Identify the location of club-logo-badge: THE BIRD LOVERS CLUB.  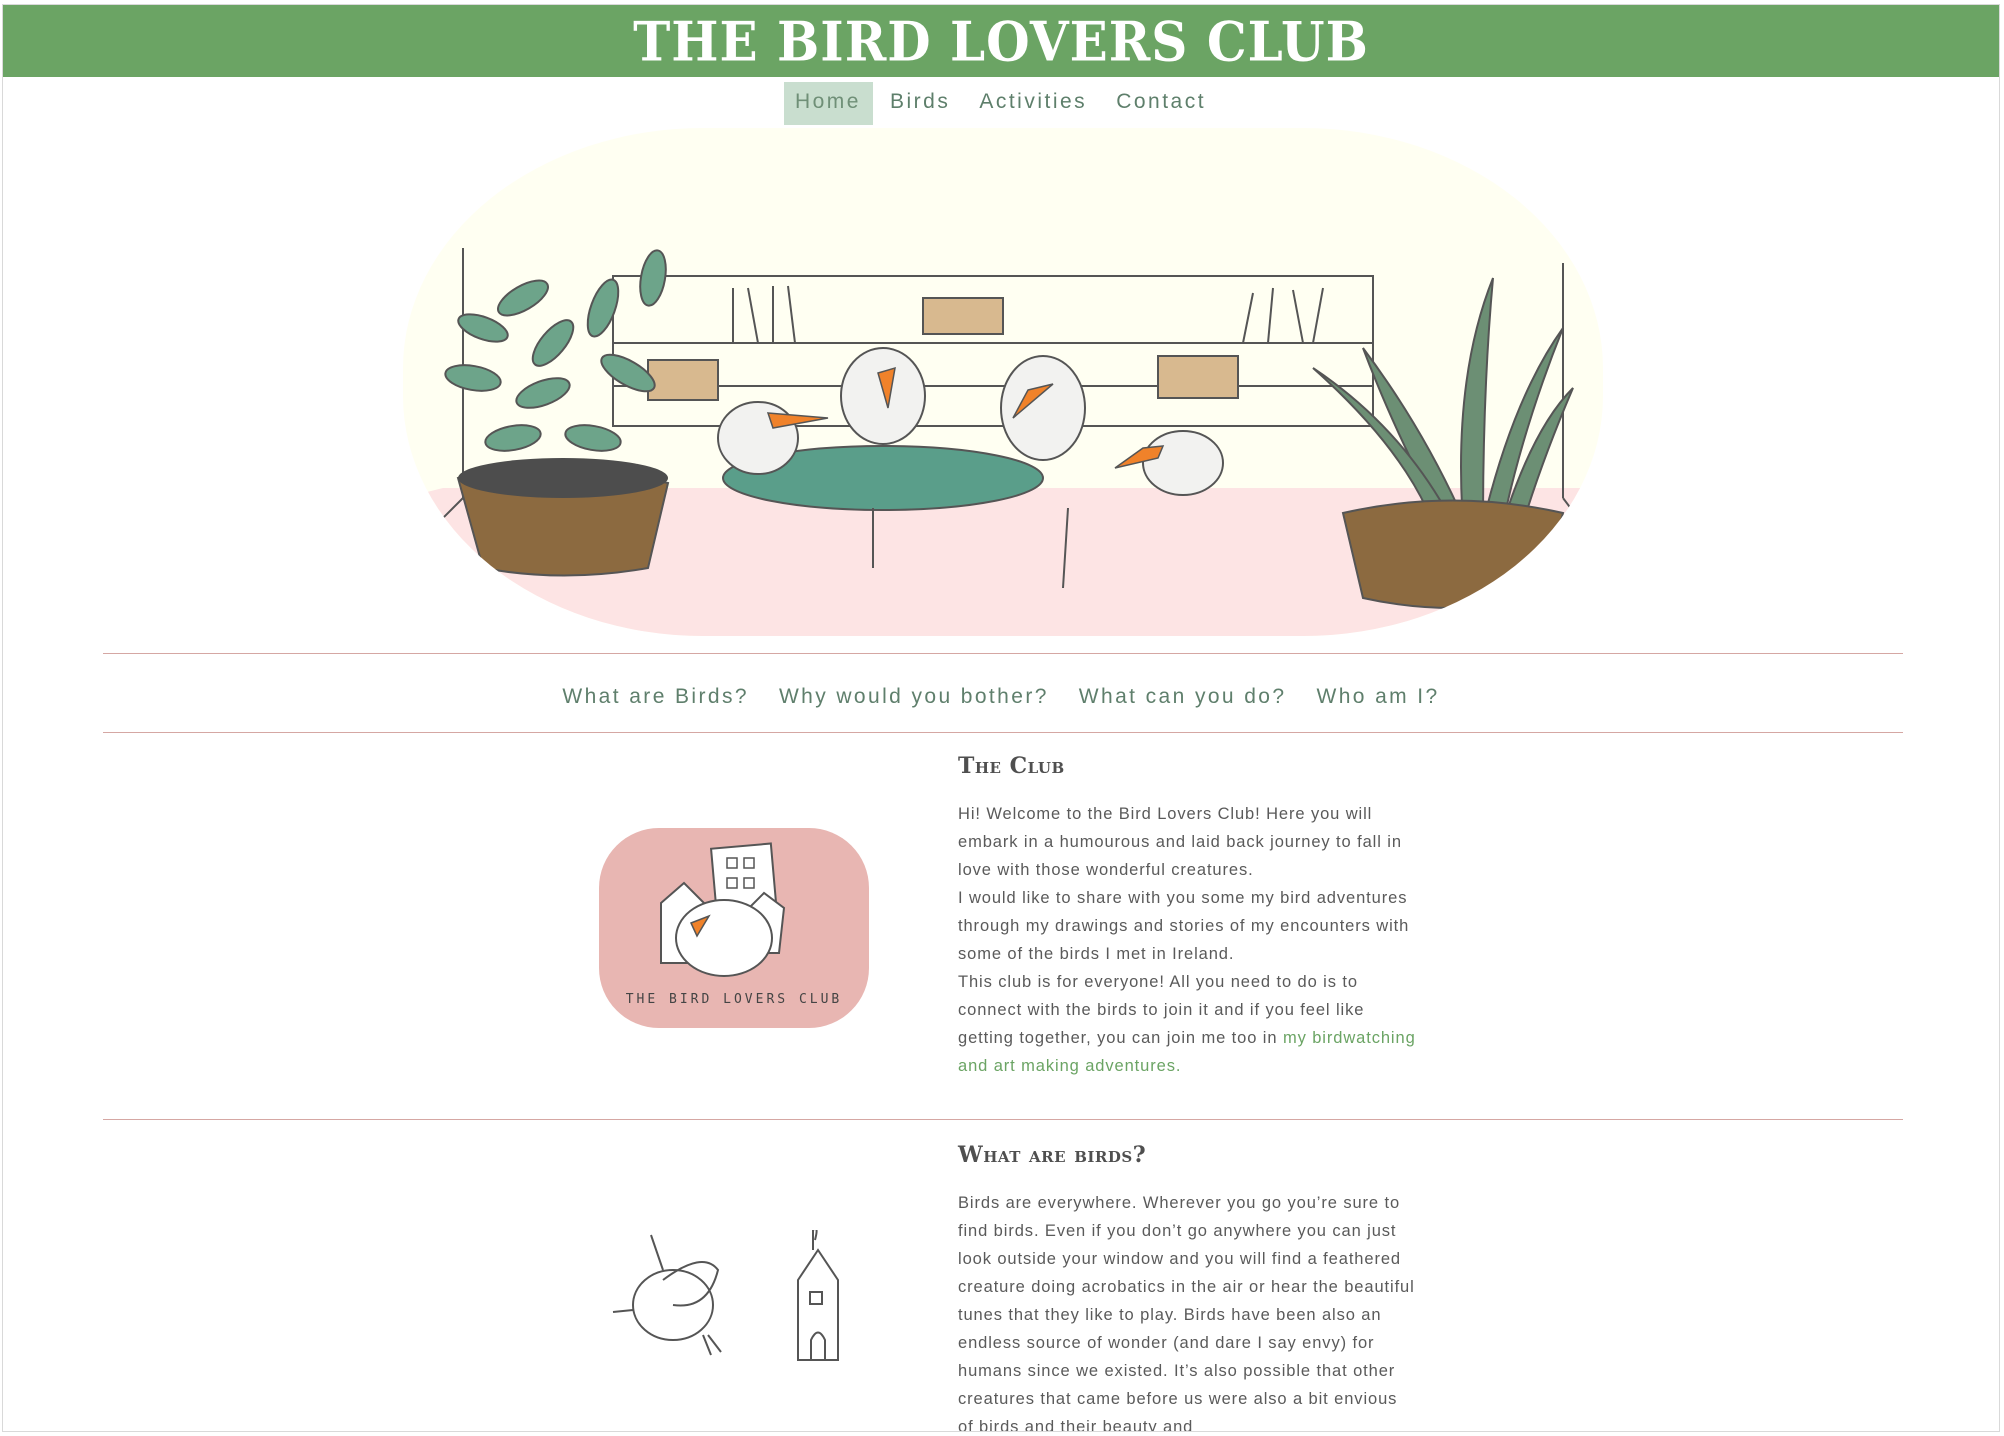
(734, 928).